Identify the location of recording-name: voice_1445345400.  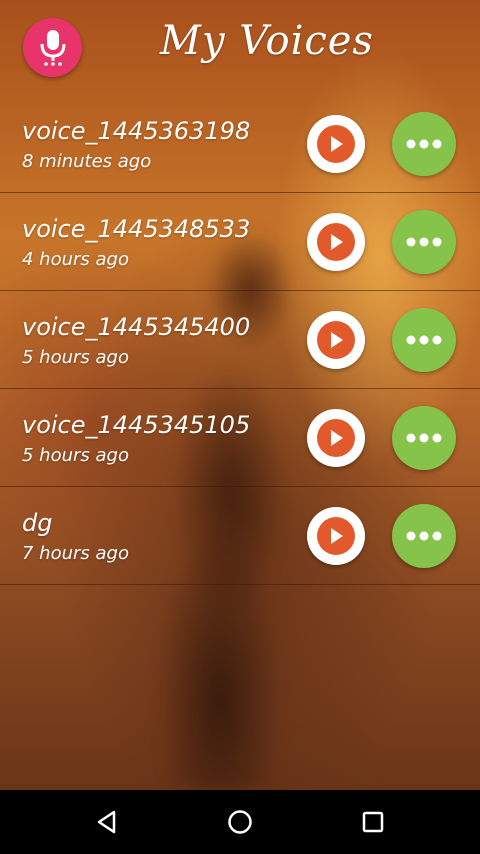
(136, 327).